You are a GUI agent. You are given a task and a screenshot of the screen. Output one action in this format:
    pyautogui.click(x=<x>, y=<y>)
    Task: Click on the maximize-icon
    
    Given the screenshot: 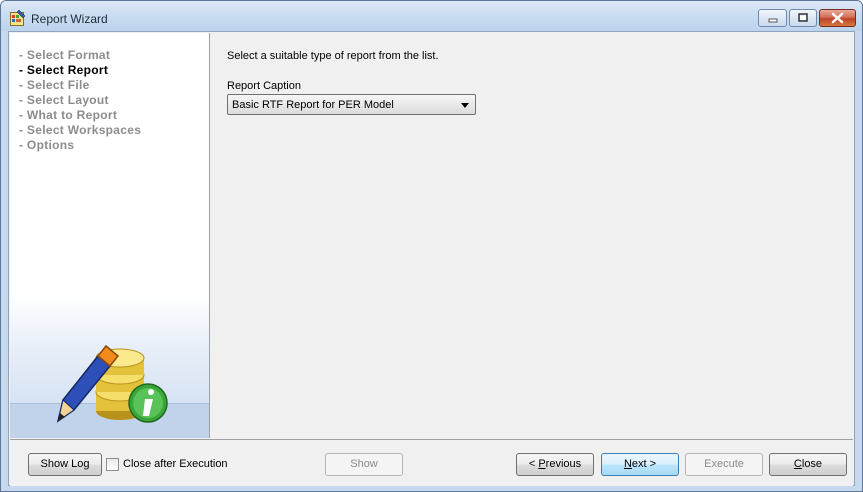 What is the action you would take?
    pyautogui.click(x=803, y=17)
    